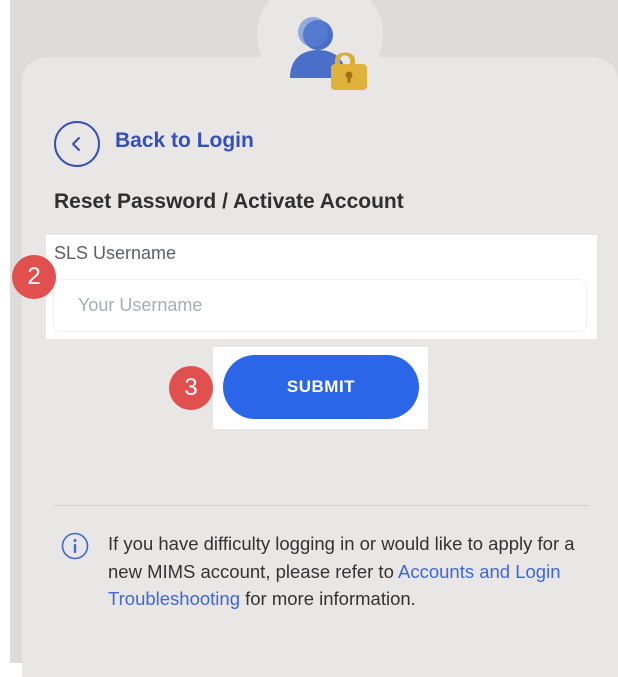 Image resolution: width=618 pixels, height=677 pixels. What do you see at coordinates (75, 546) in the screenshot?
I see `info-icon` at bounding box center [75, 546].